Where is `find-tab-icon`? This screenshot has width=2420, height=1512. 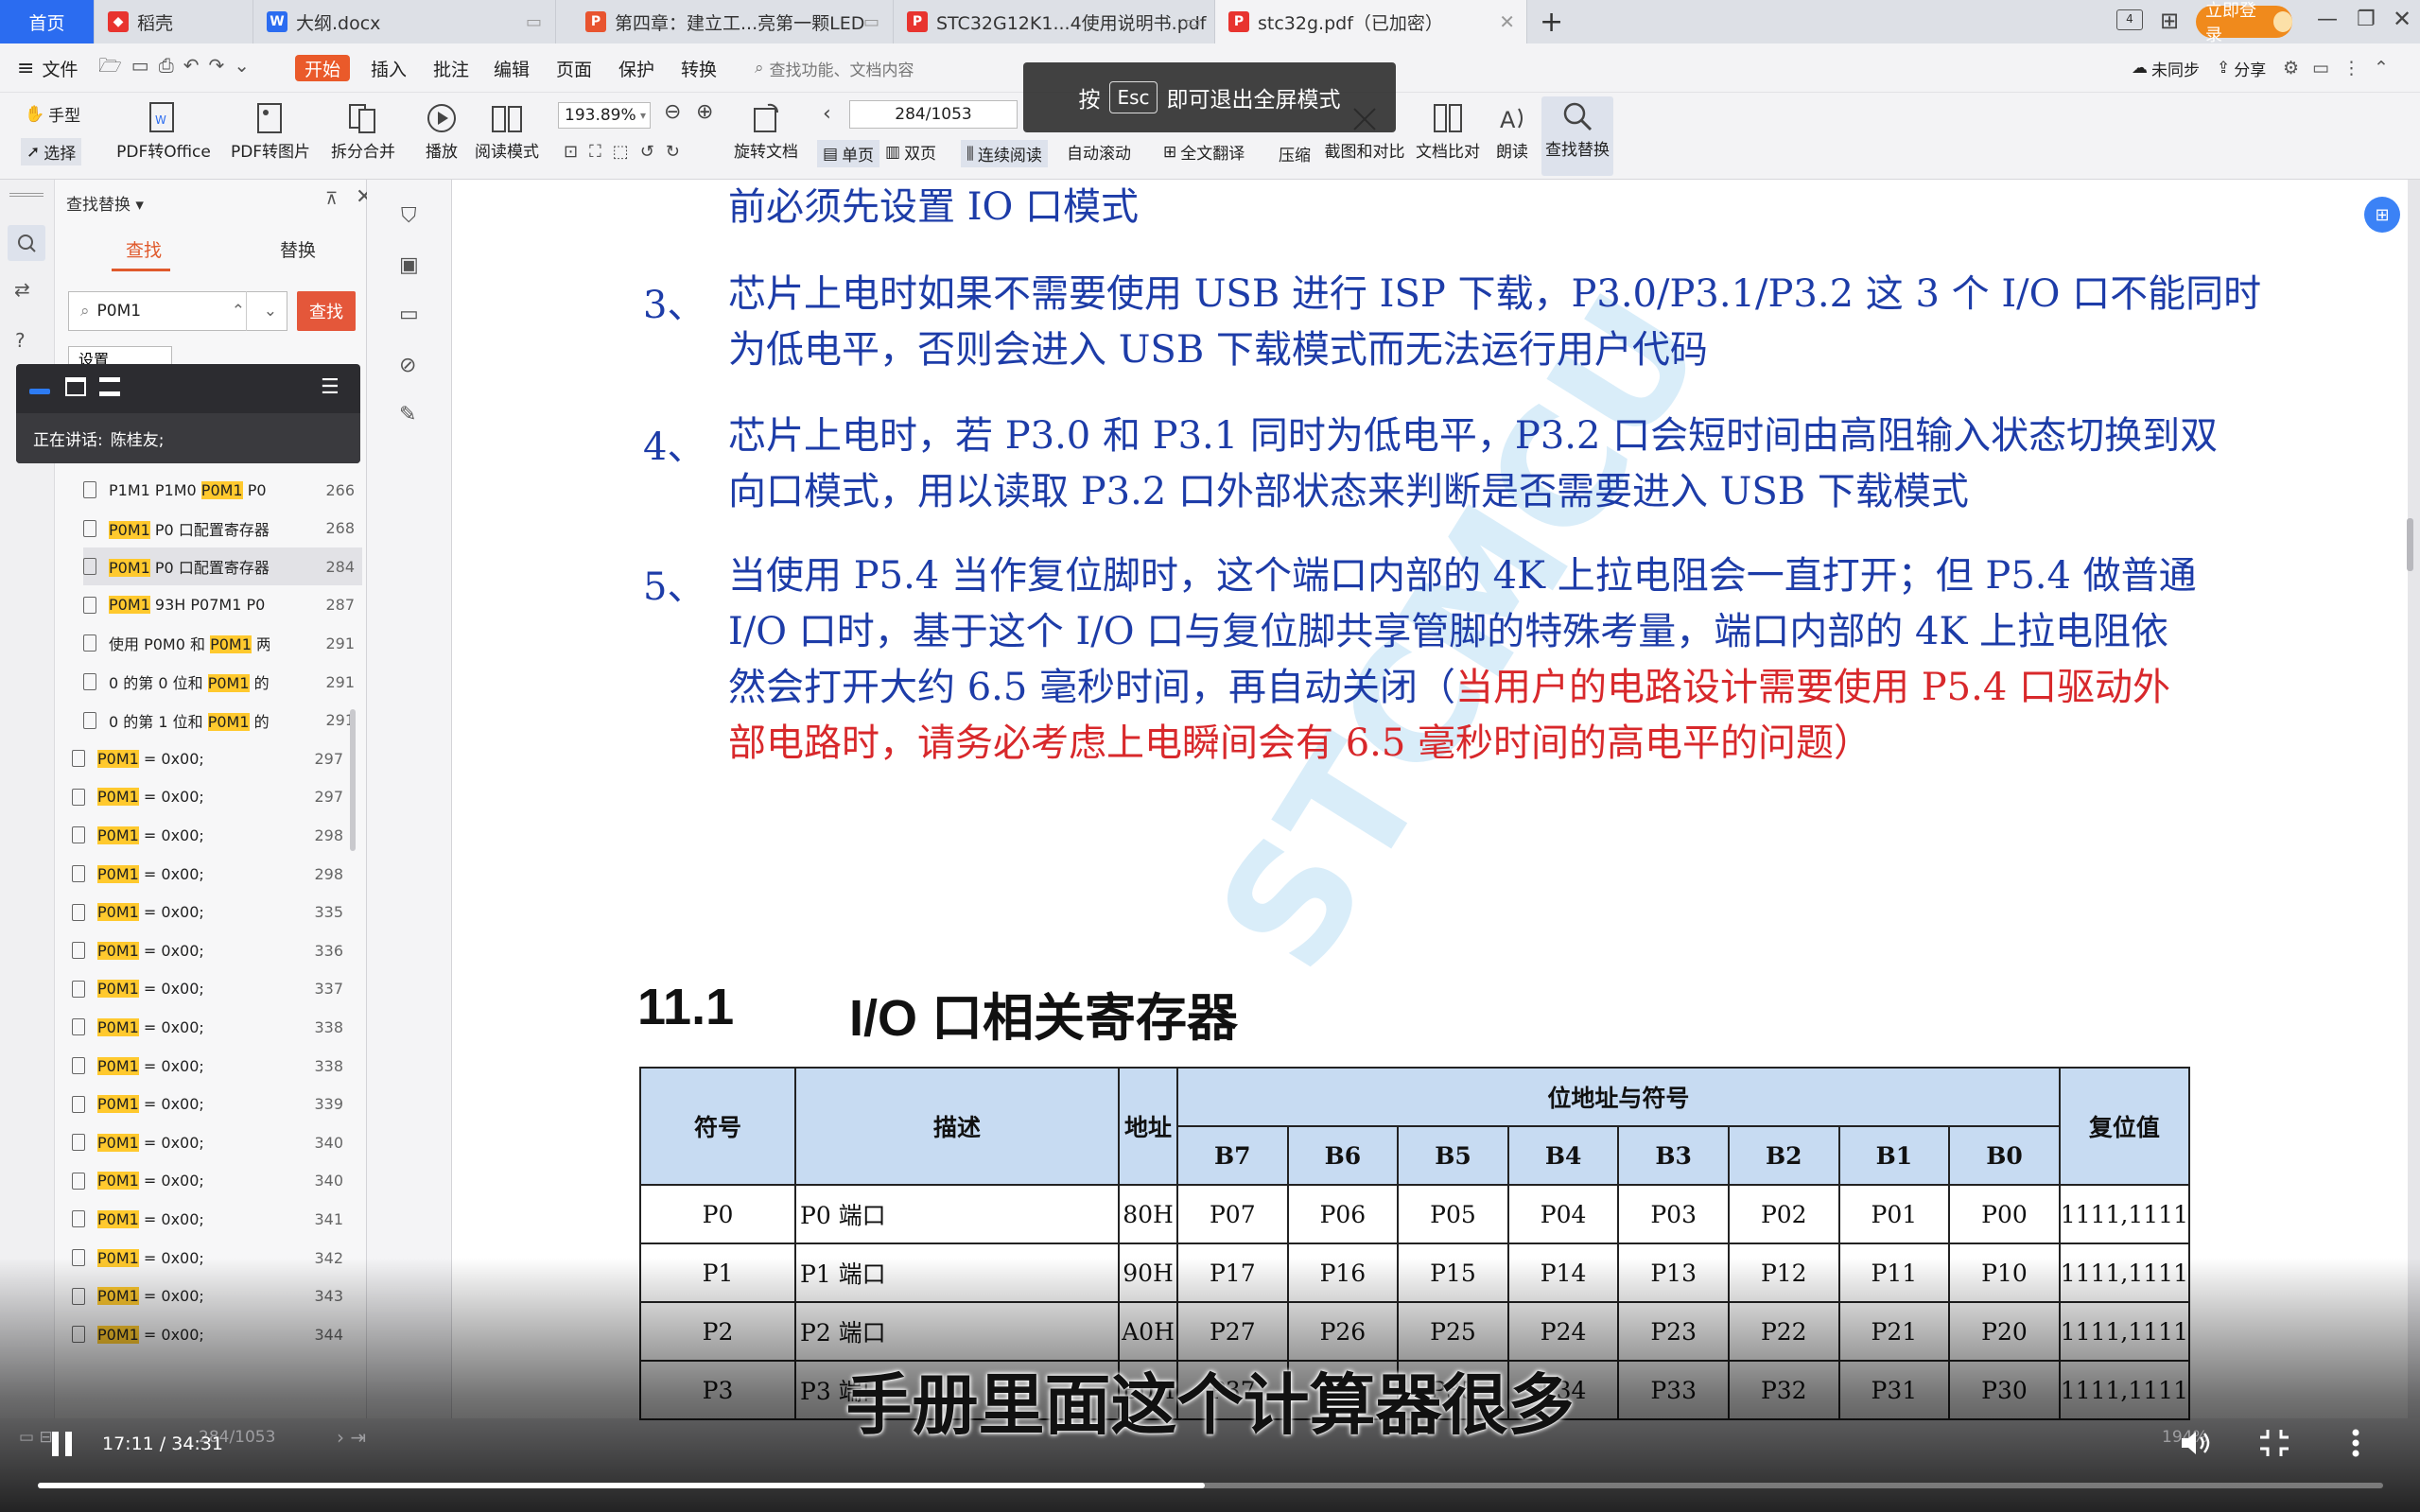
find-tab-icon is located at coordinates (27, 243).